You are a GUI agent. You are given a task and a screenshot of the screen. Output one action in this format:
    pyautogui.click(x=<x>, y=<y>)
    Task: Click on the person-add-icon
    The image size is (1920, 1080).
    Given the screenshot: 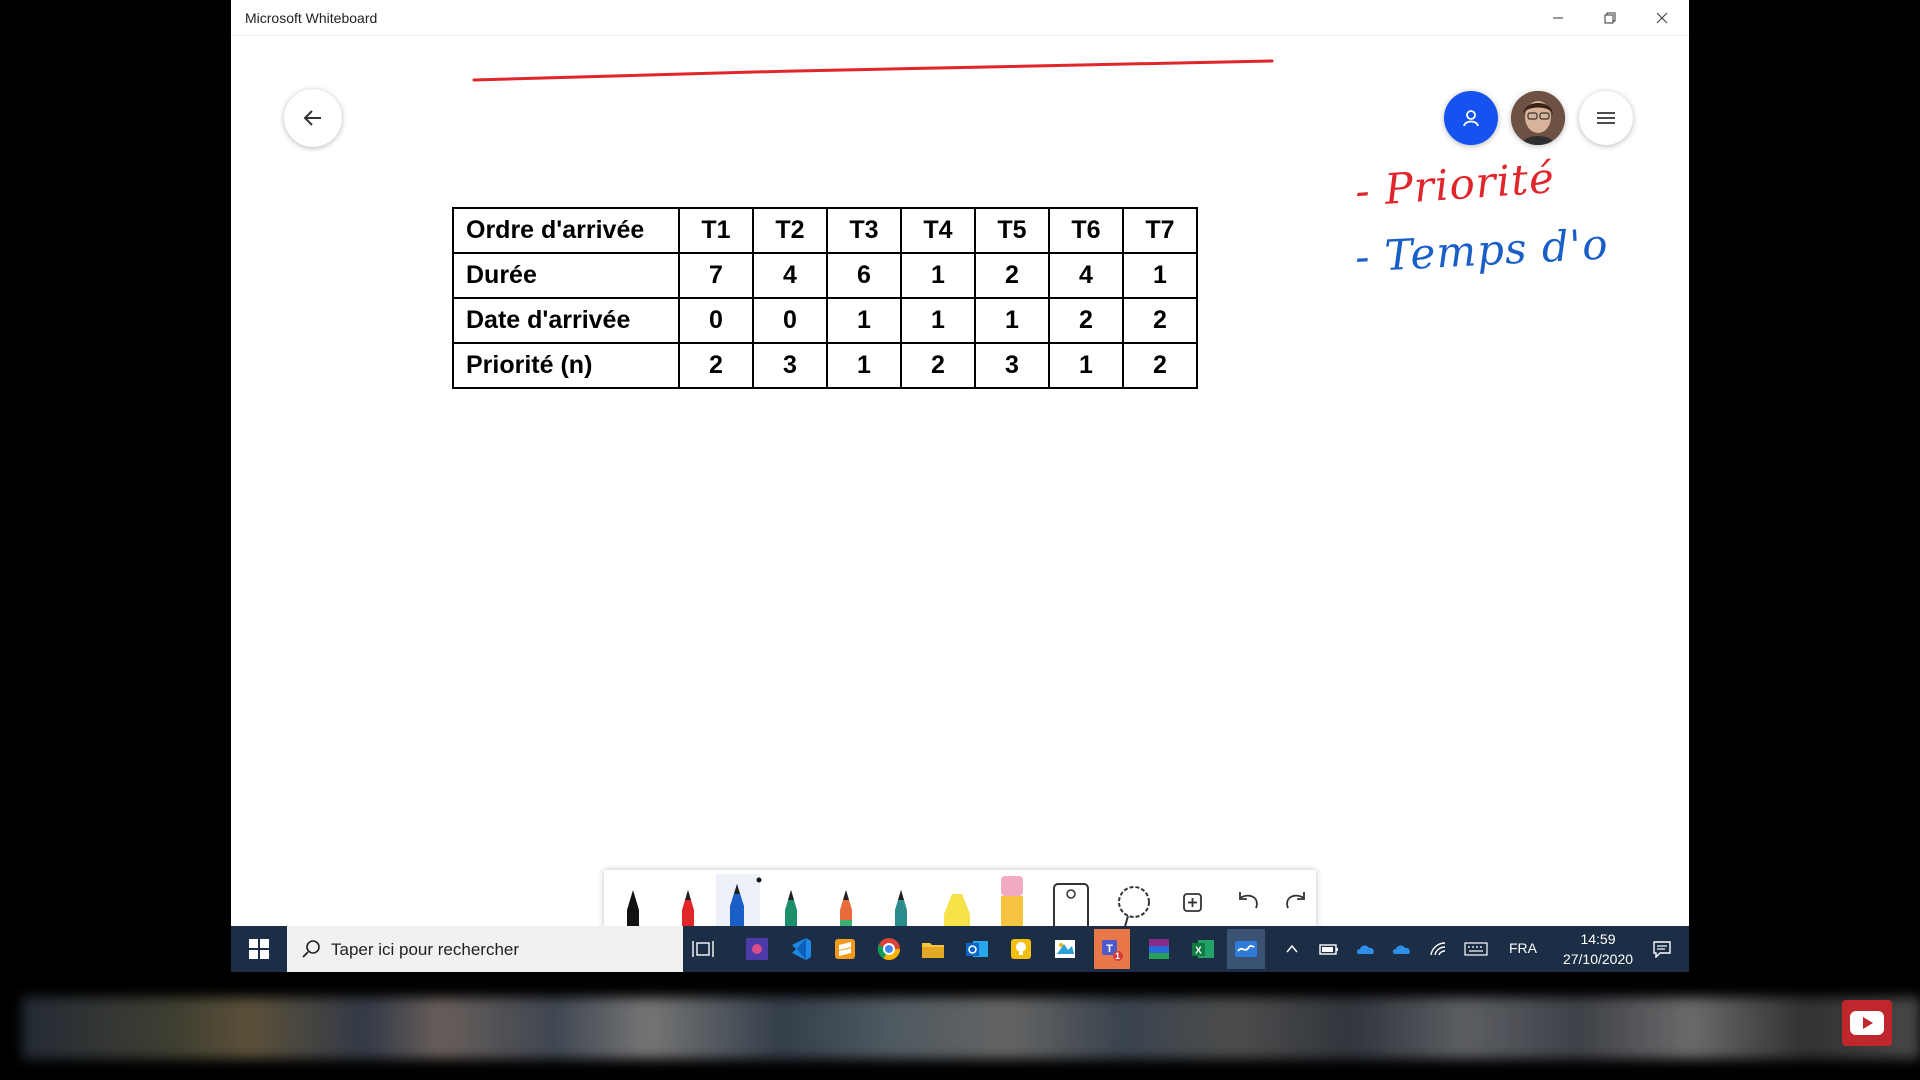 What is the action you would take?
    pyautogui.click(x=1471, y=118)
    